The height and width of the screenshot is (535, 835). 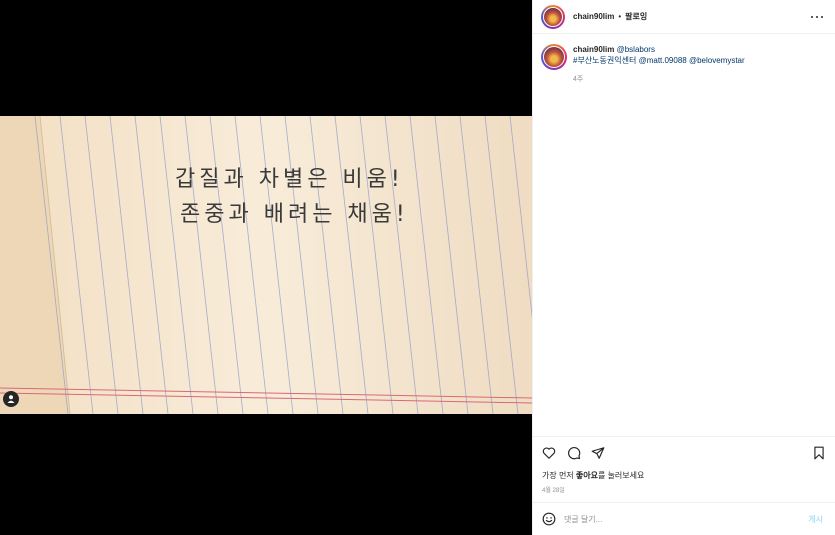 I want to click on emoji-icon, so click(x=549, y=519).